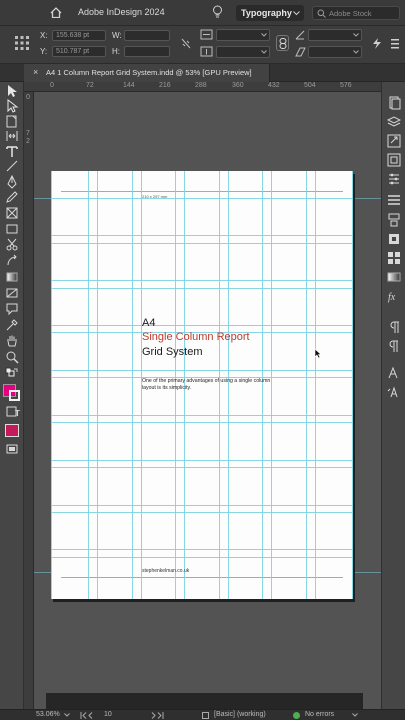 The image size is (405, 720). What do you see at coordinates (207, 52) in the screenshot?
I see `scale-y-icon` at bounding box center [207, 52].